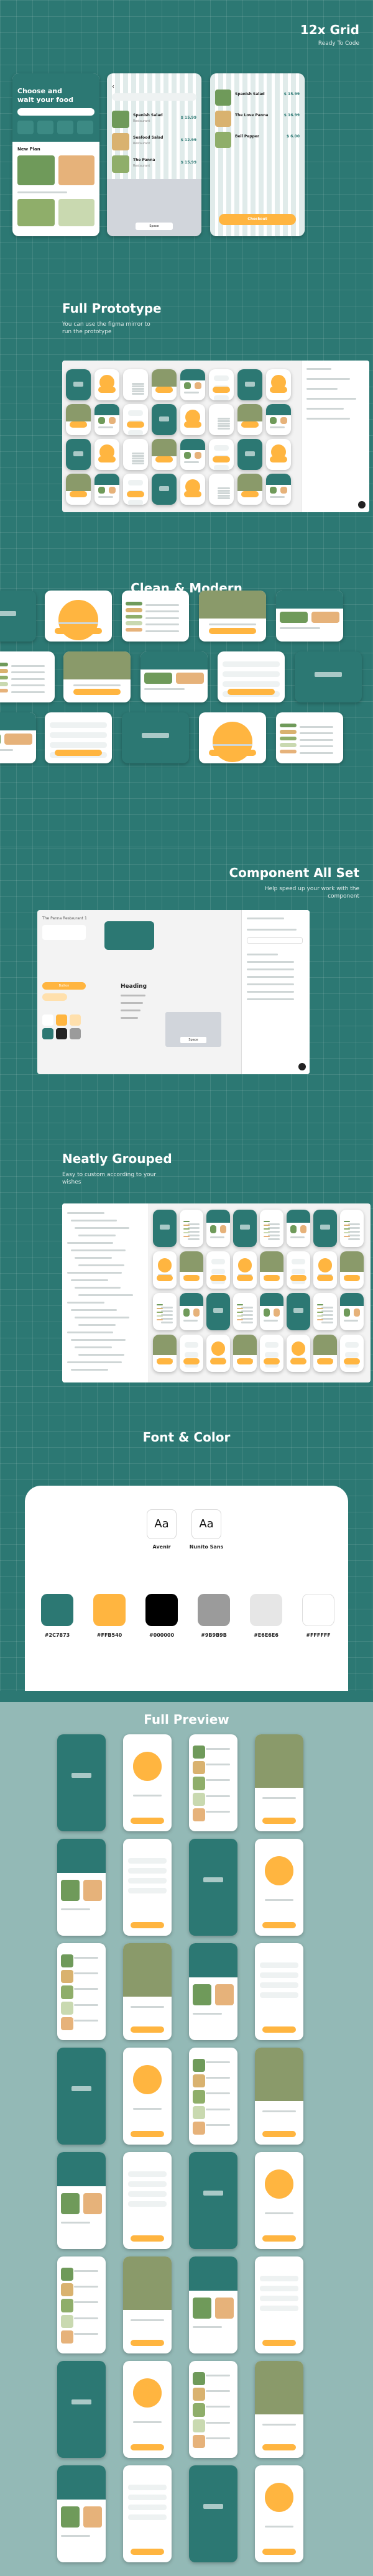 The image size is (373, 2576). What do you see at coordinates (154, 97) in the screenshot?
I see `search-input` at bounding box center [154, 97].